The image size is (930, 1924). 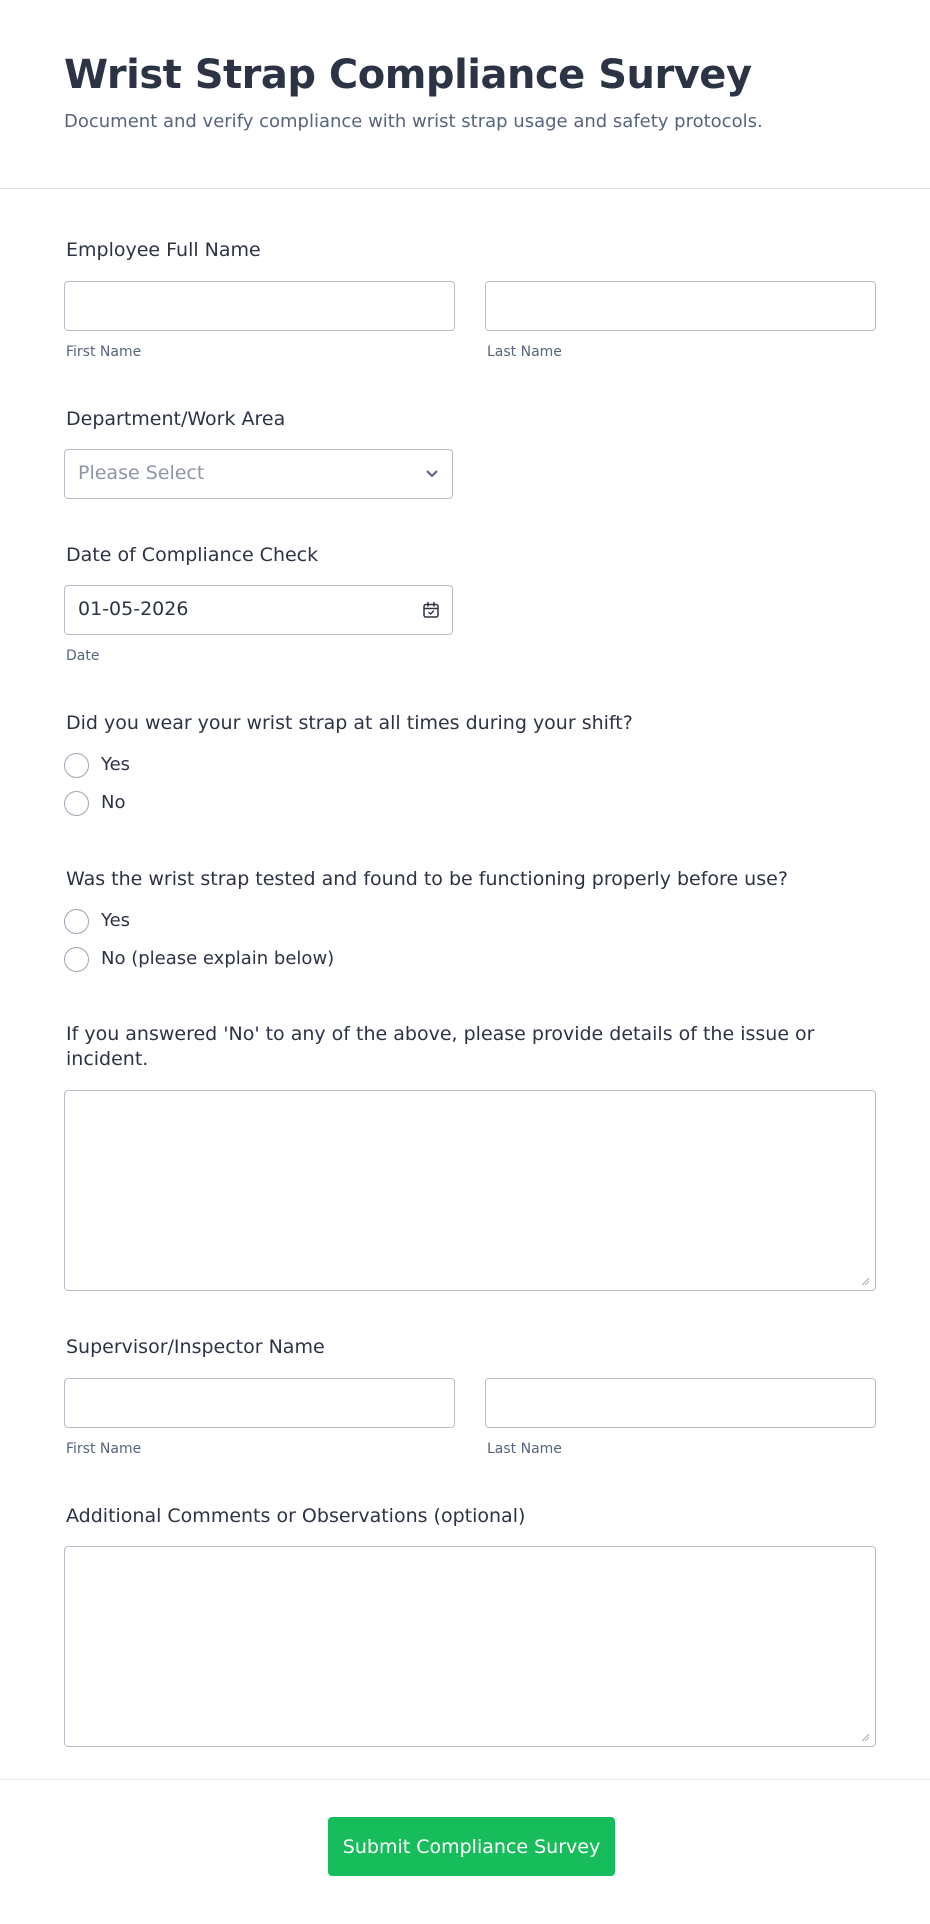 I want to click on supervisor-first-name-sublabel: First Name, so click(x=104, y=1449).